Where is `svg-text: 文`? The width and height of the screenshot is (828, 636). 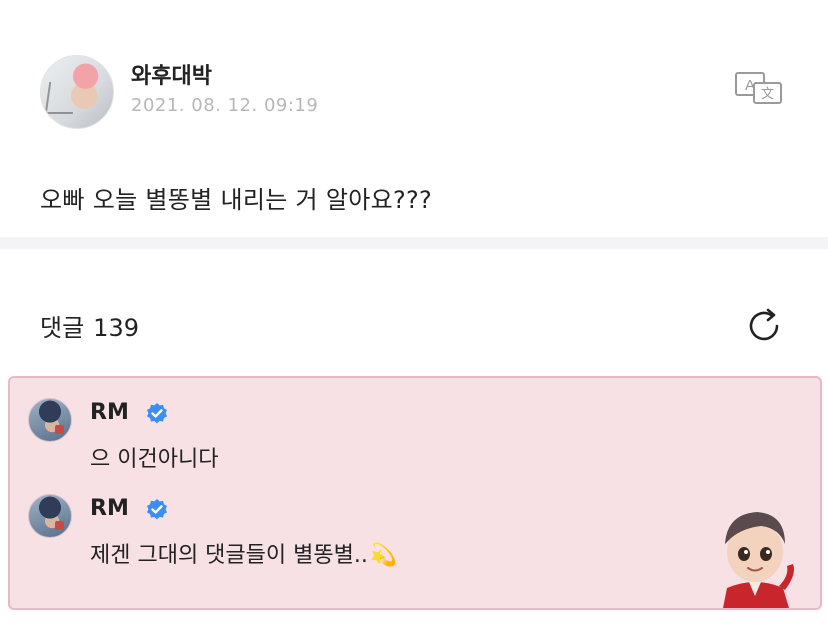
svg-text: 文 is located at coordinates (767, 94).